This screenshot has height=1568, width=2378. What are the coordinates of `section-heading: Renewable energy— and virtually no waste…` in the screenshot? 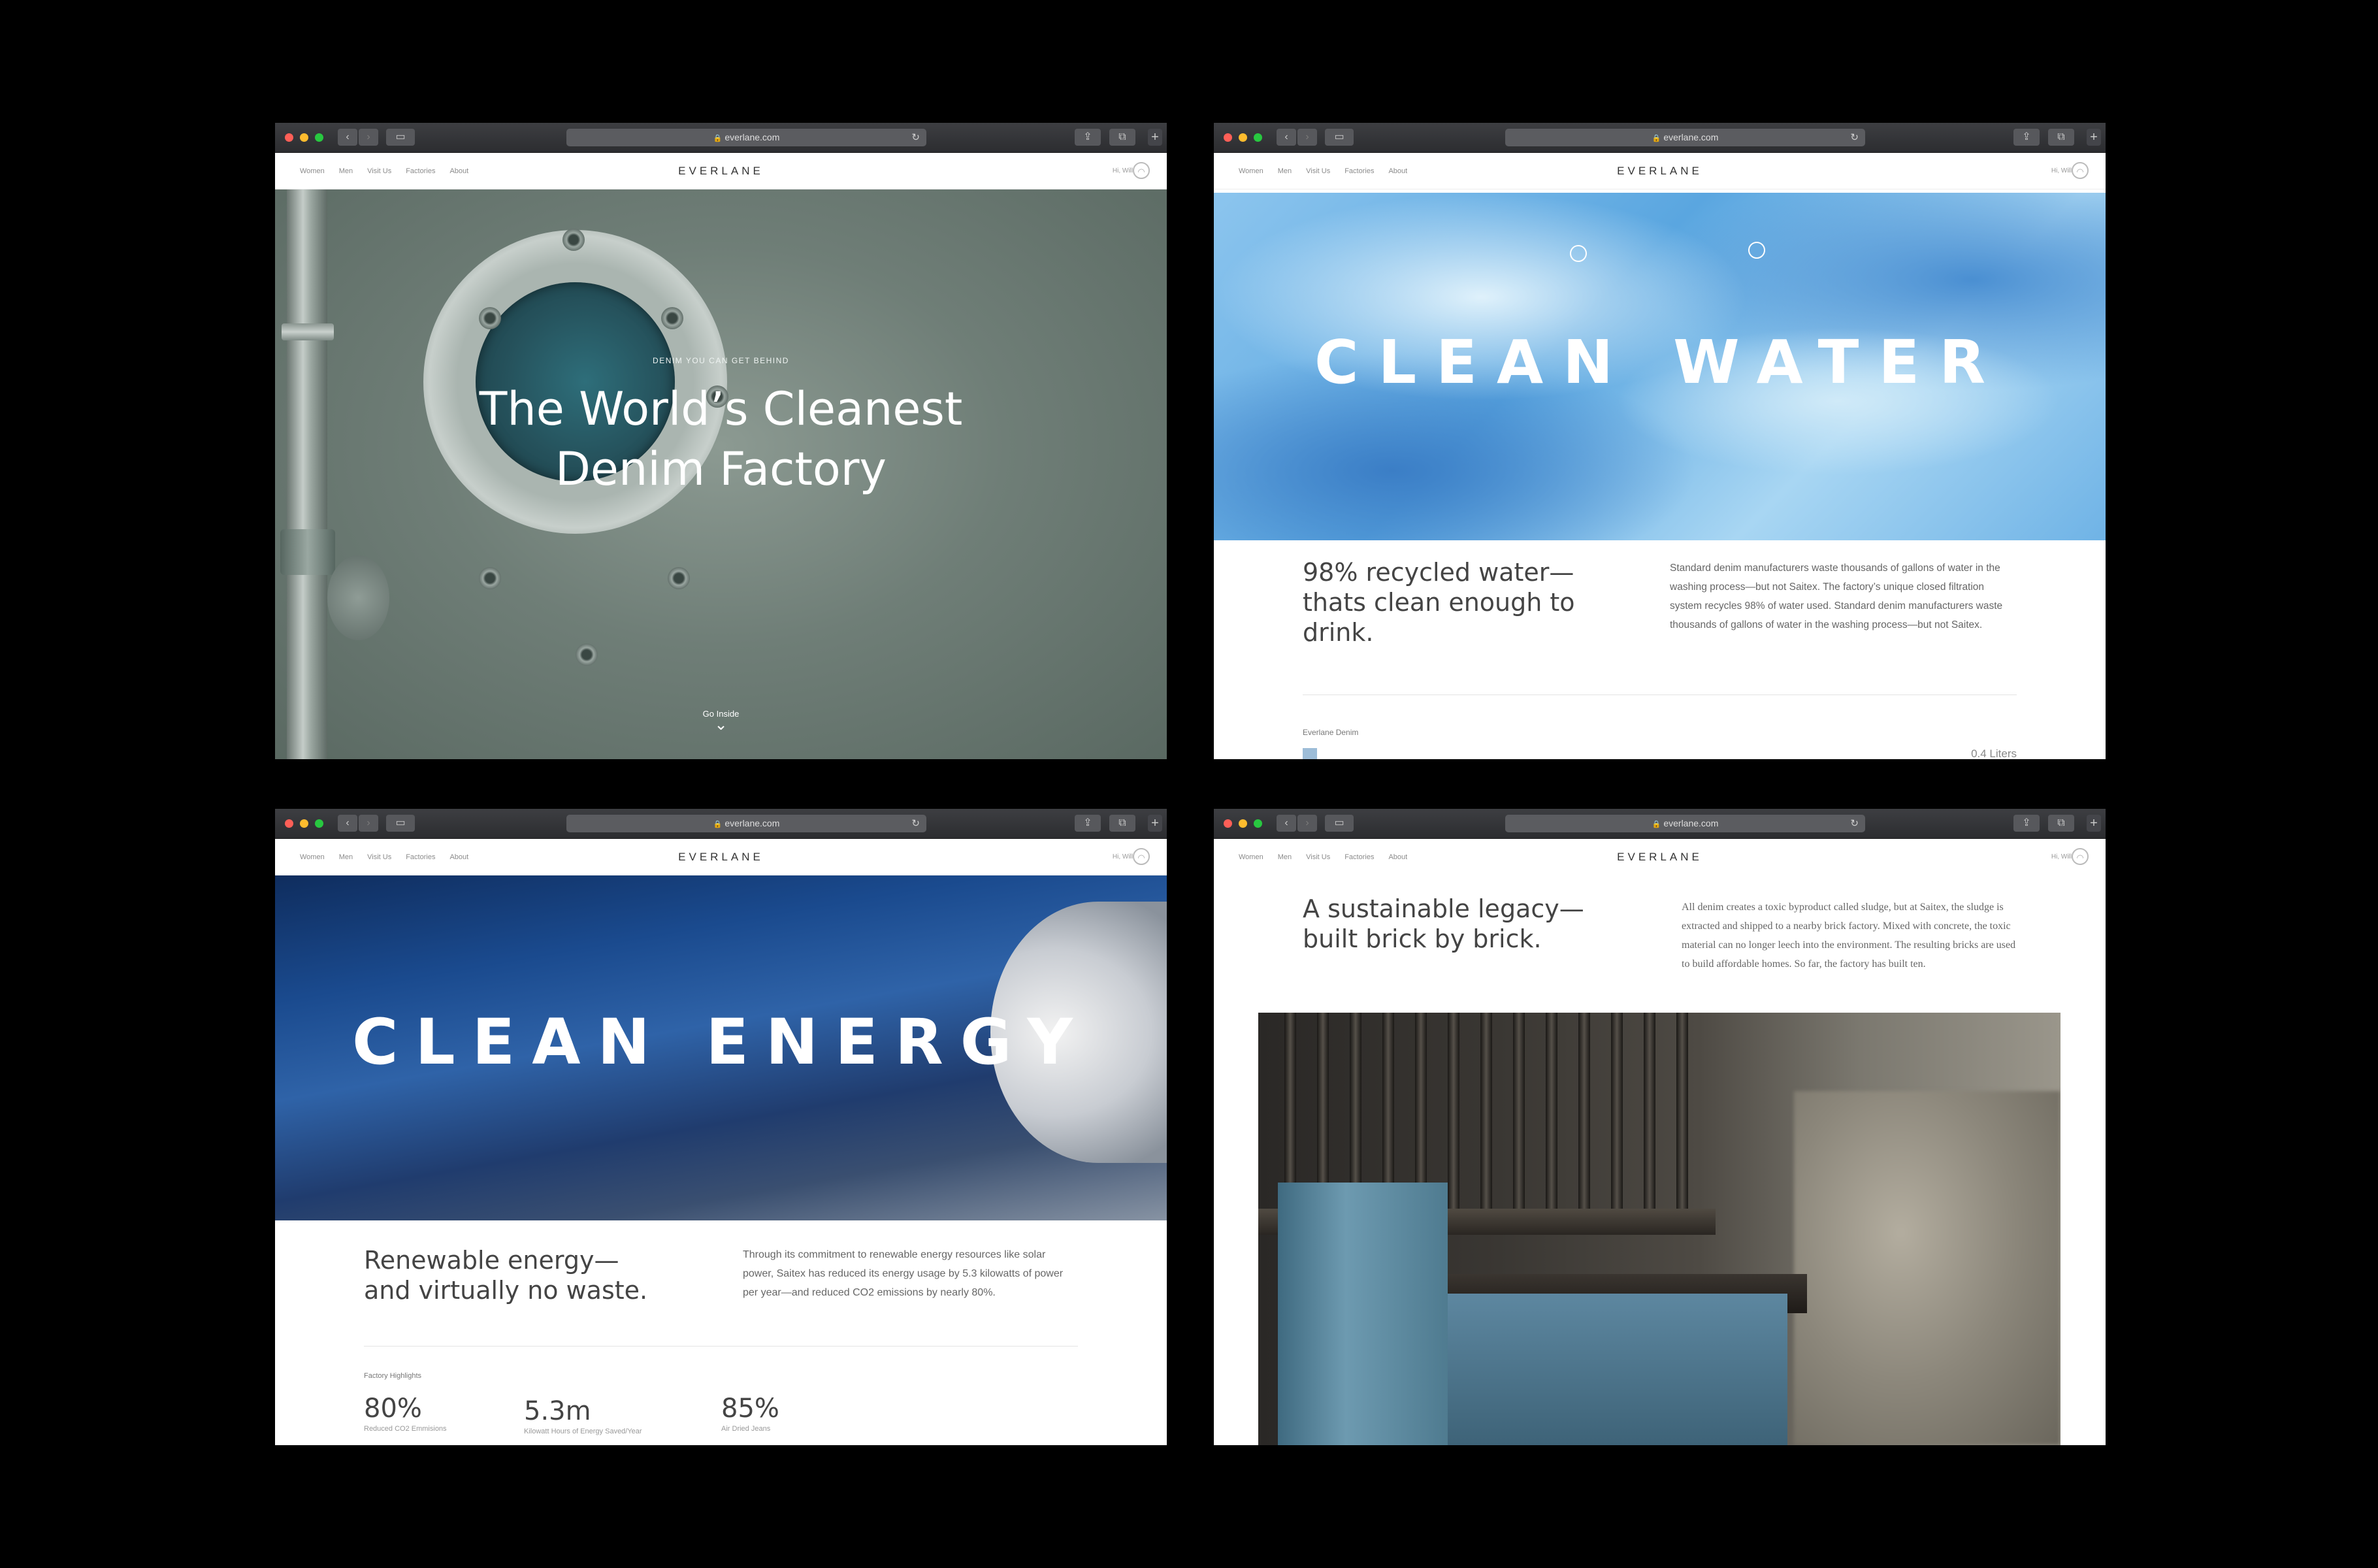 It's located at (520, 1275).